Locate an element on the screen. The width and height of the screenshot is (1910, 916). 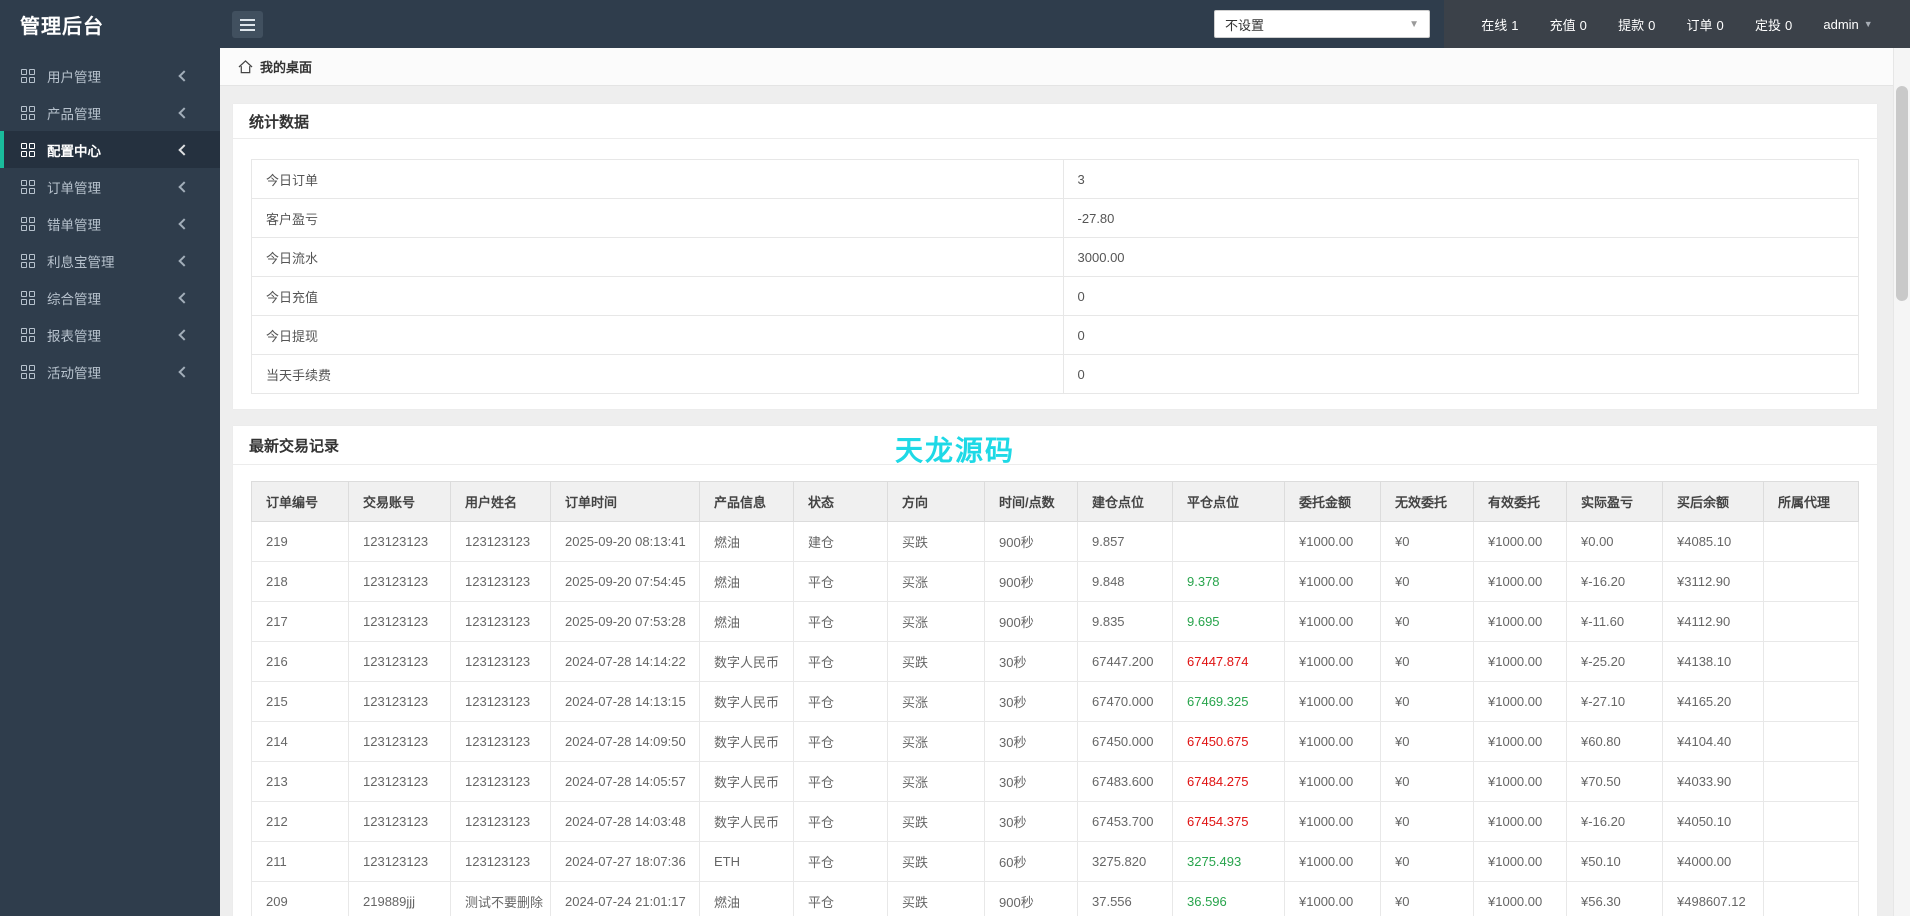
filter-select: 不设置 ▼ is located at coordinates (1322, 24).